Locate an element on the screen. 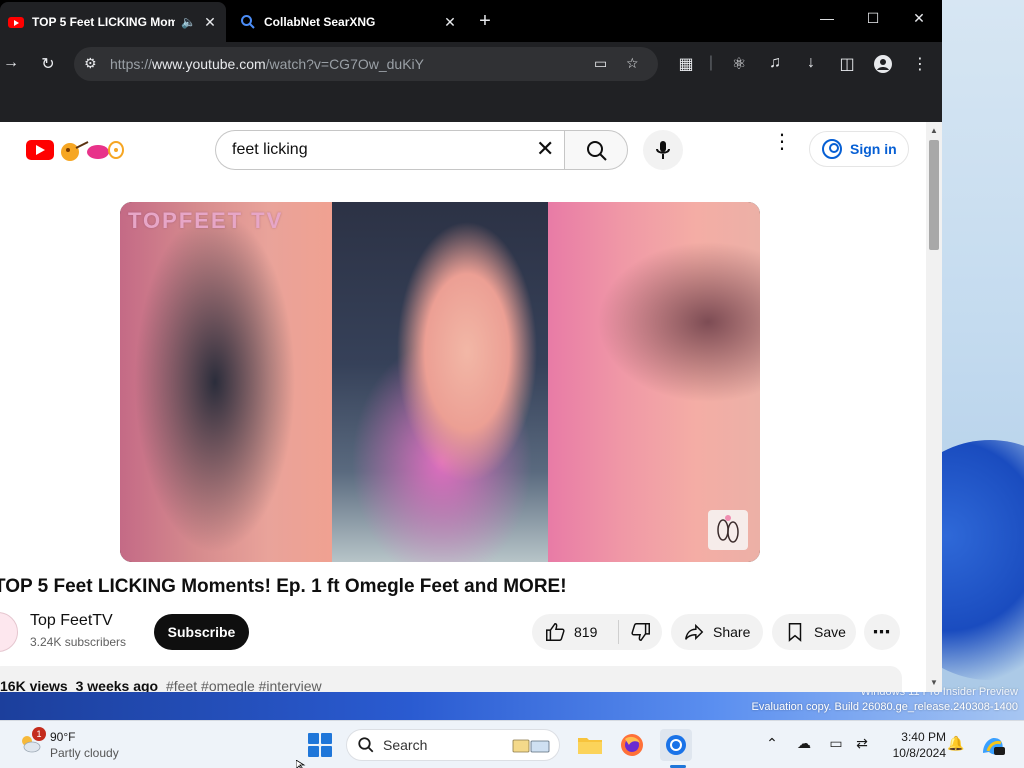  hashtag: #feet is located at coordinates (181, 685).